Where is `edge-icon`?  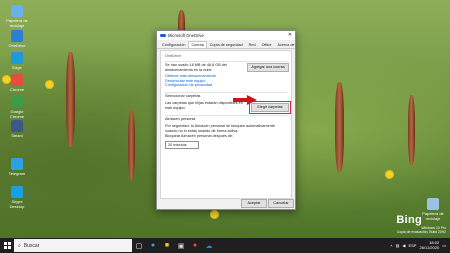
edge-icon is located at coordinates (17, 58).